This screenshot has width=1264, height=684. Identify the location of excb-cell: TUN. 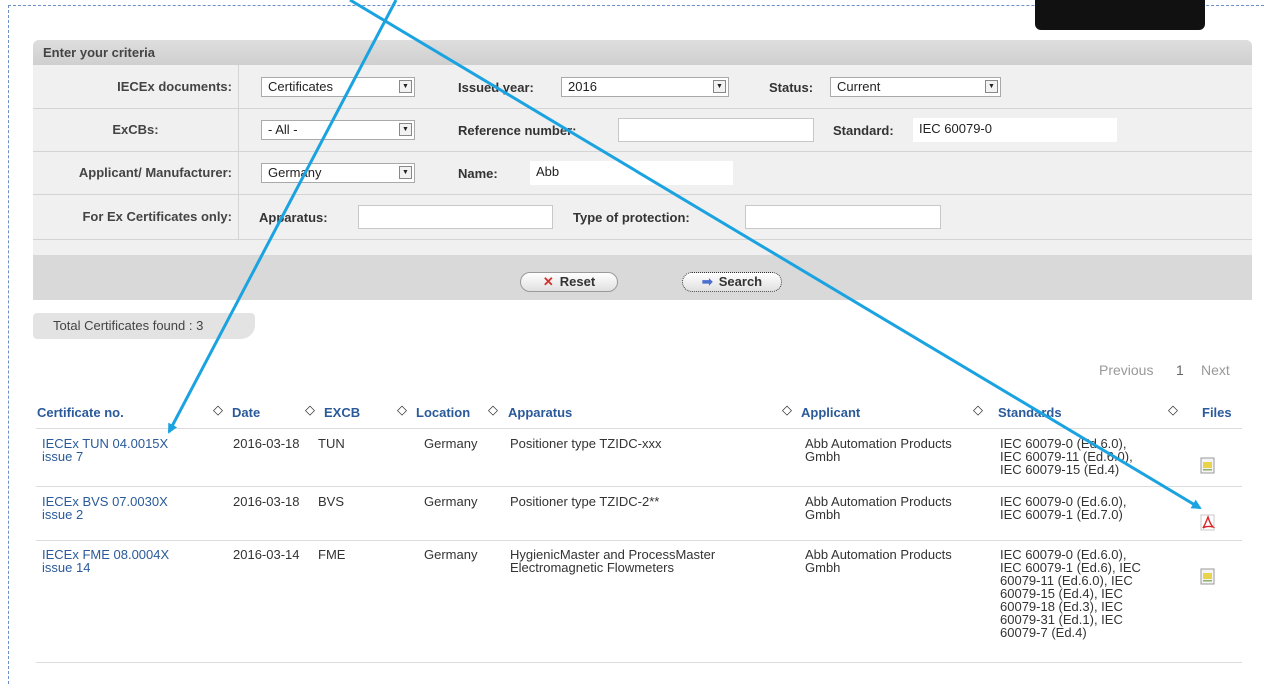
(331, 443).